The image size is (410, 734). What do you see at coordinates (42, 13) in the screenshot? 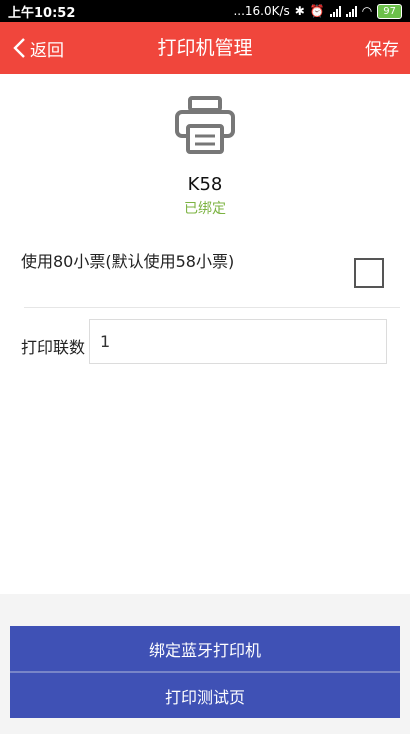
I see `status-time: 上午10:52` at bounding box center [42, 13].